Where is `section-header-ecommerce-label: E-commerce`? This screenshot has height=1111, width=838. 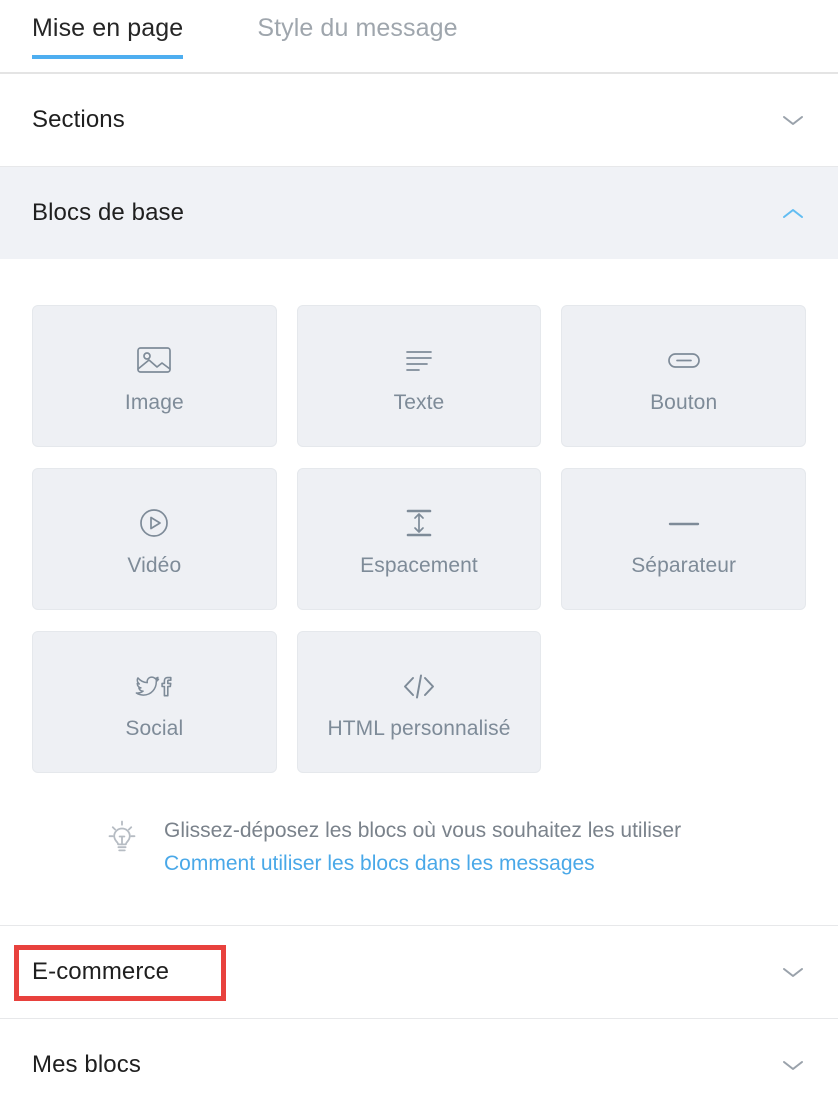
section-header-ecommerce-label: E-commerce is located at coordinates (101, 971).